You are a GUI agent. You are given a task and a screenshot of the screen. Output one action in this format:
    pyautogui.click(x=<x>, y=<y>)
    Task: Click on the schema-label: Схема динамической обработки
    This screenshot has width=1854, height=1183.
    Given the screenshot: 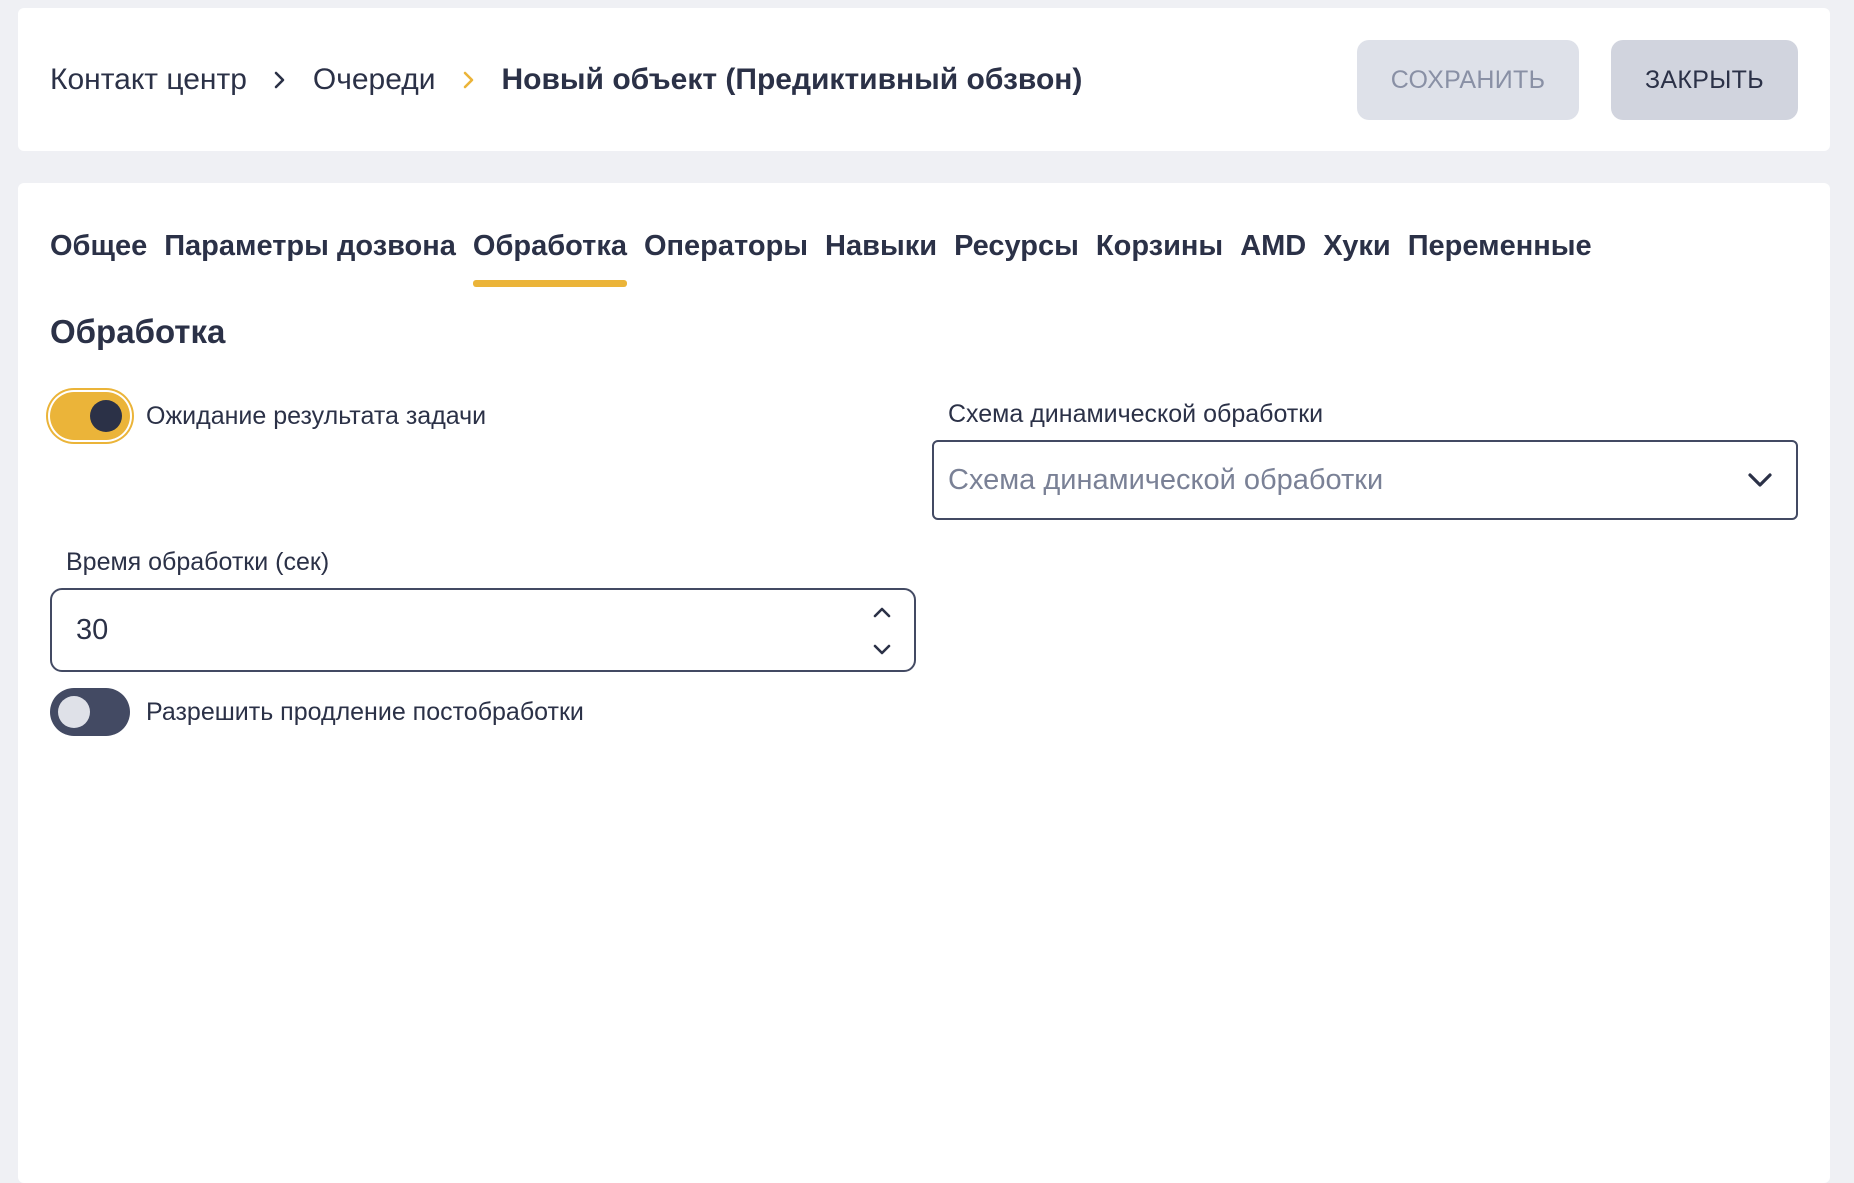 What is the action you would take?
    pyautogui.click(x=1136, y=414)
    